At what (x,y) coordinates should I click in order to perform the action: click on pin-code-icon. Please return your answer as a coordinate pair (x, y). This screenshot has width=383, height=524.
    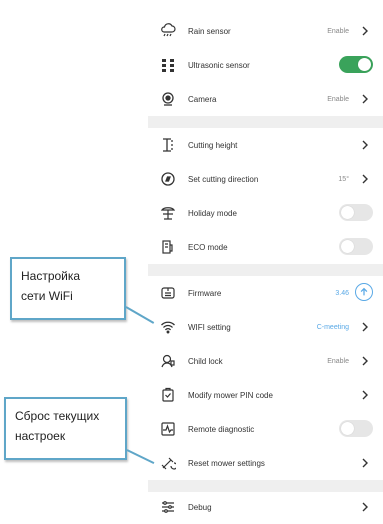
    Looking at the image, I should click on (168, 395).